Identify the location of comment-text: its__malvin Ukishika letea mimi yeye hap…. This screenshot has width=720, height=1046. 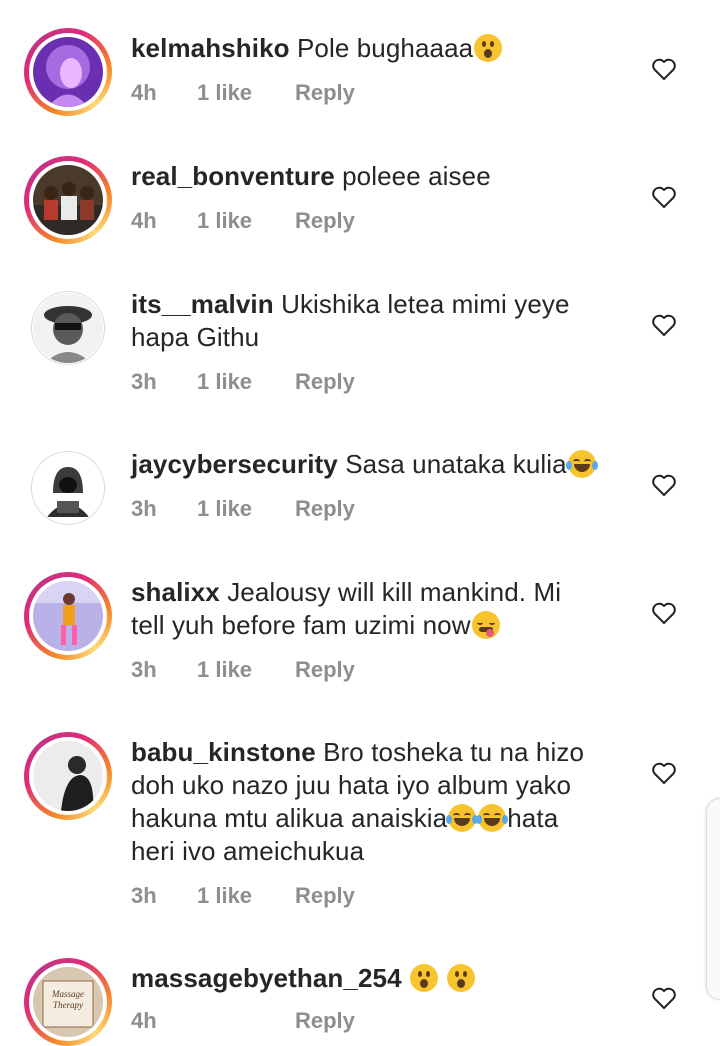
(366, 321).